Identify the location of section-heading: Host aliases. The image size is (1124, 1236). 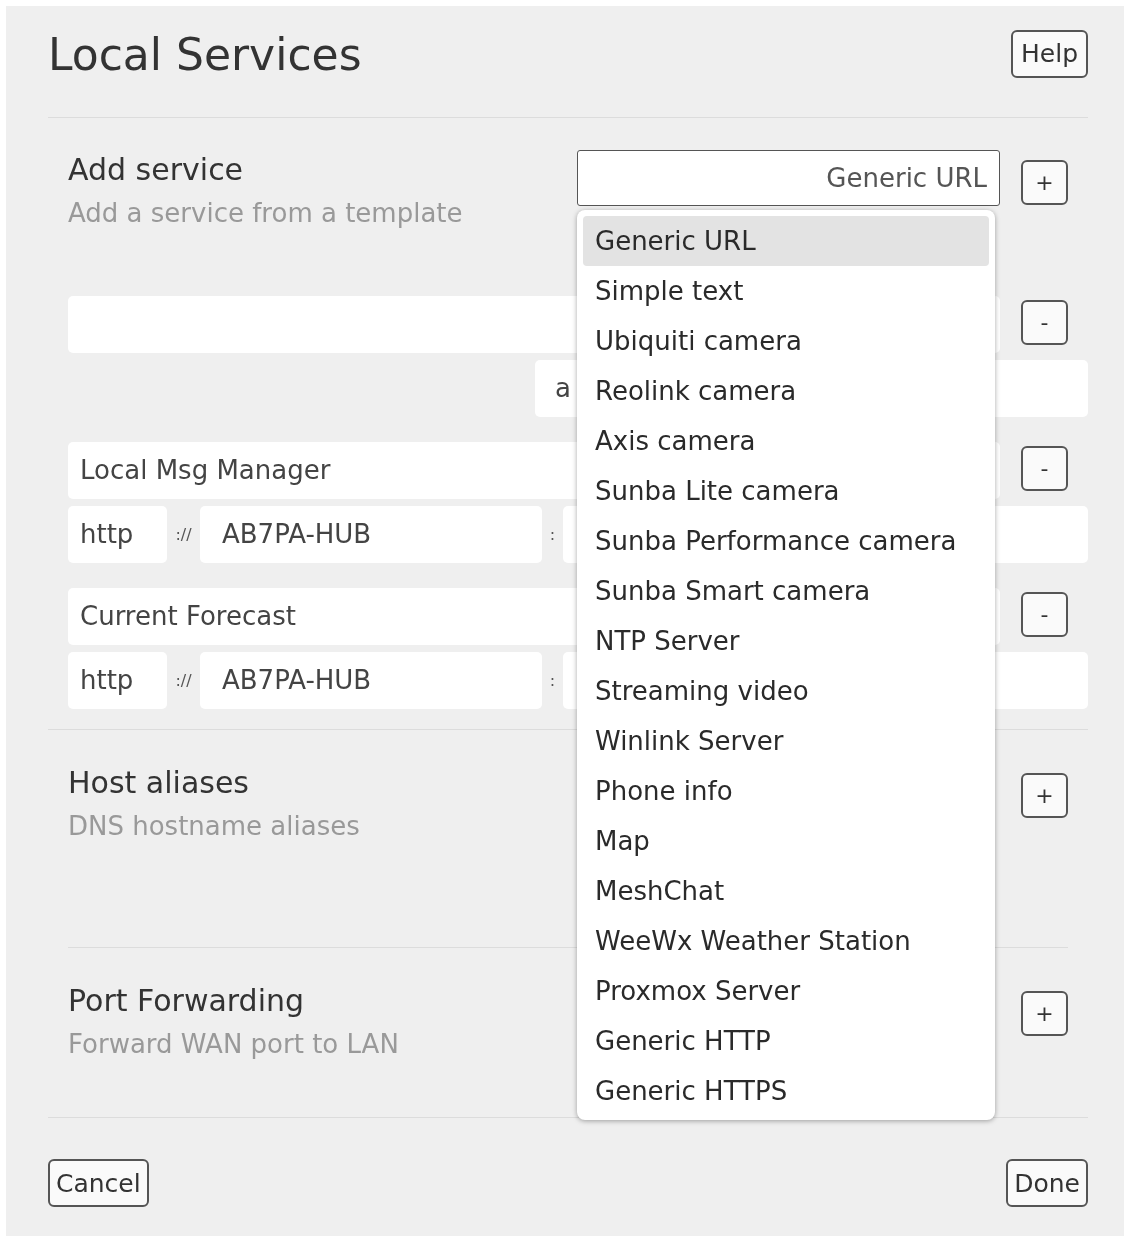
(158, 783).